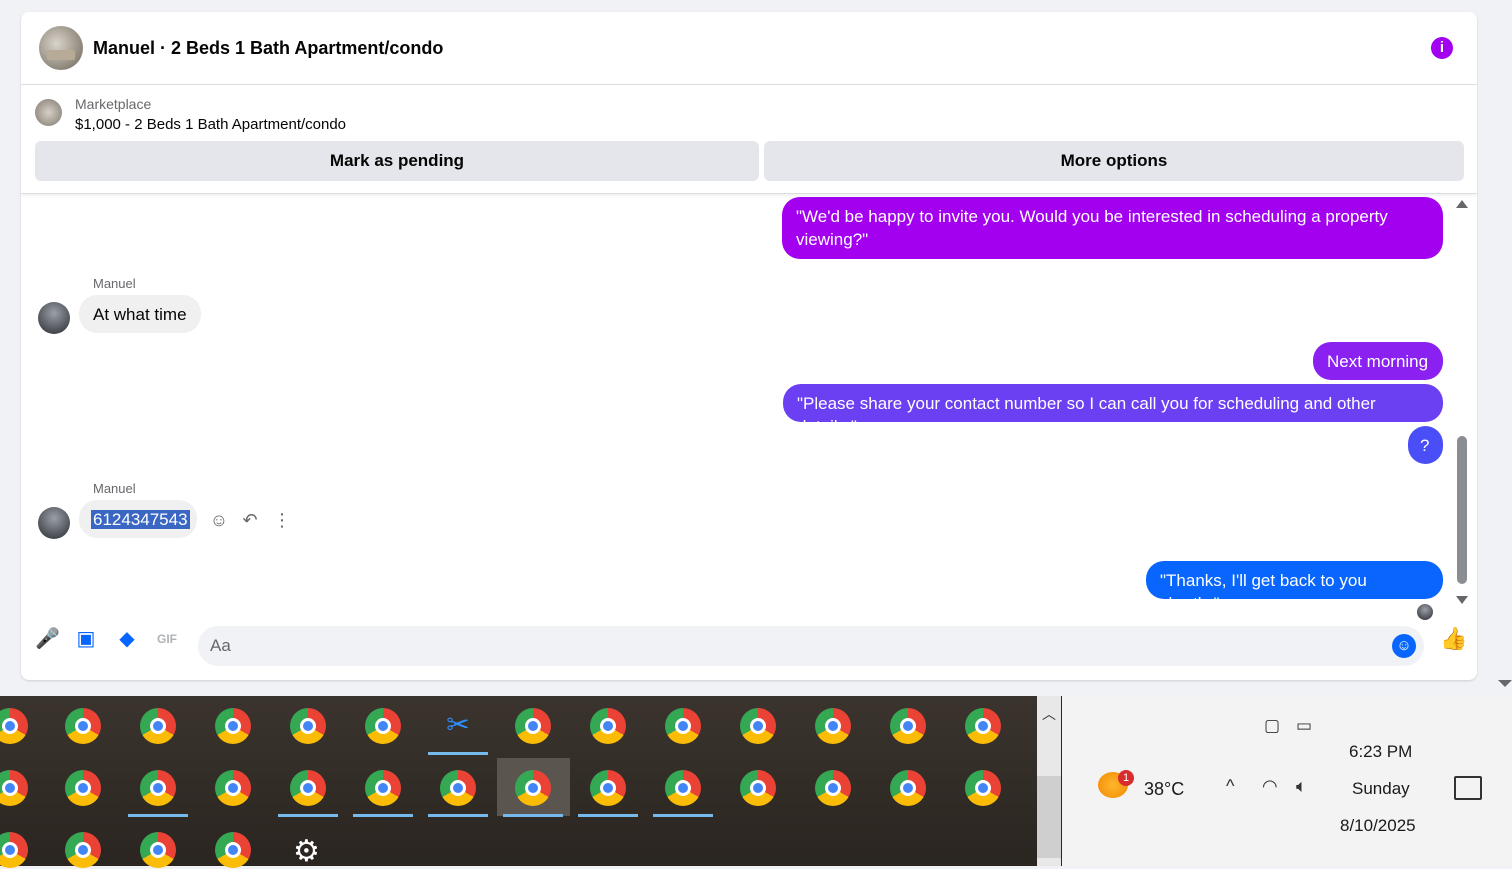  I want to click on scroll-down-icon, so click(1462, 600).